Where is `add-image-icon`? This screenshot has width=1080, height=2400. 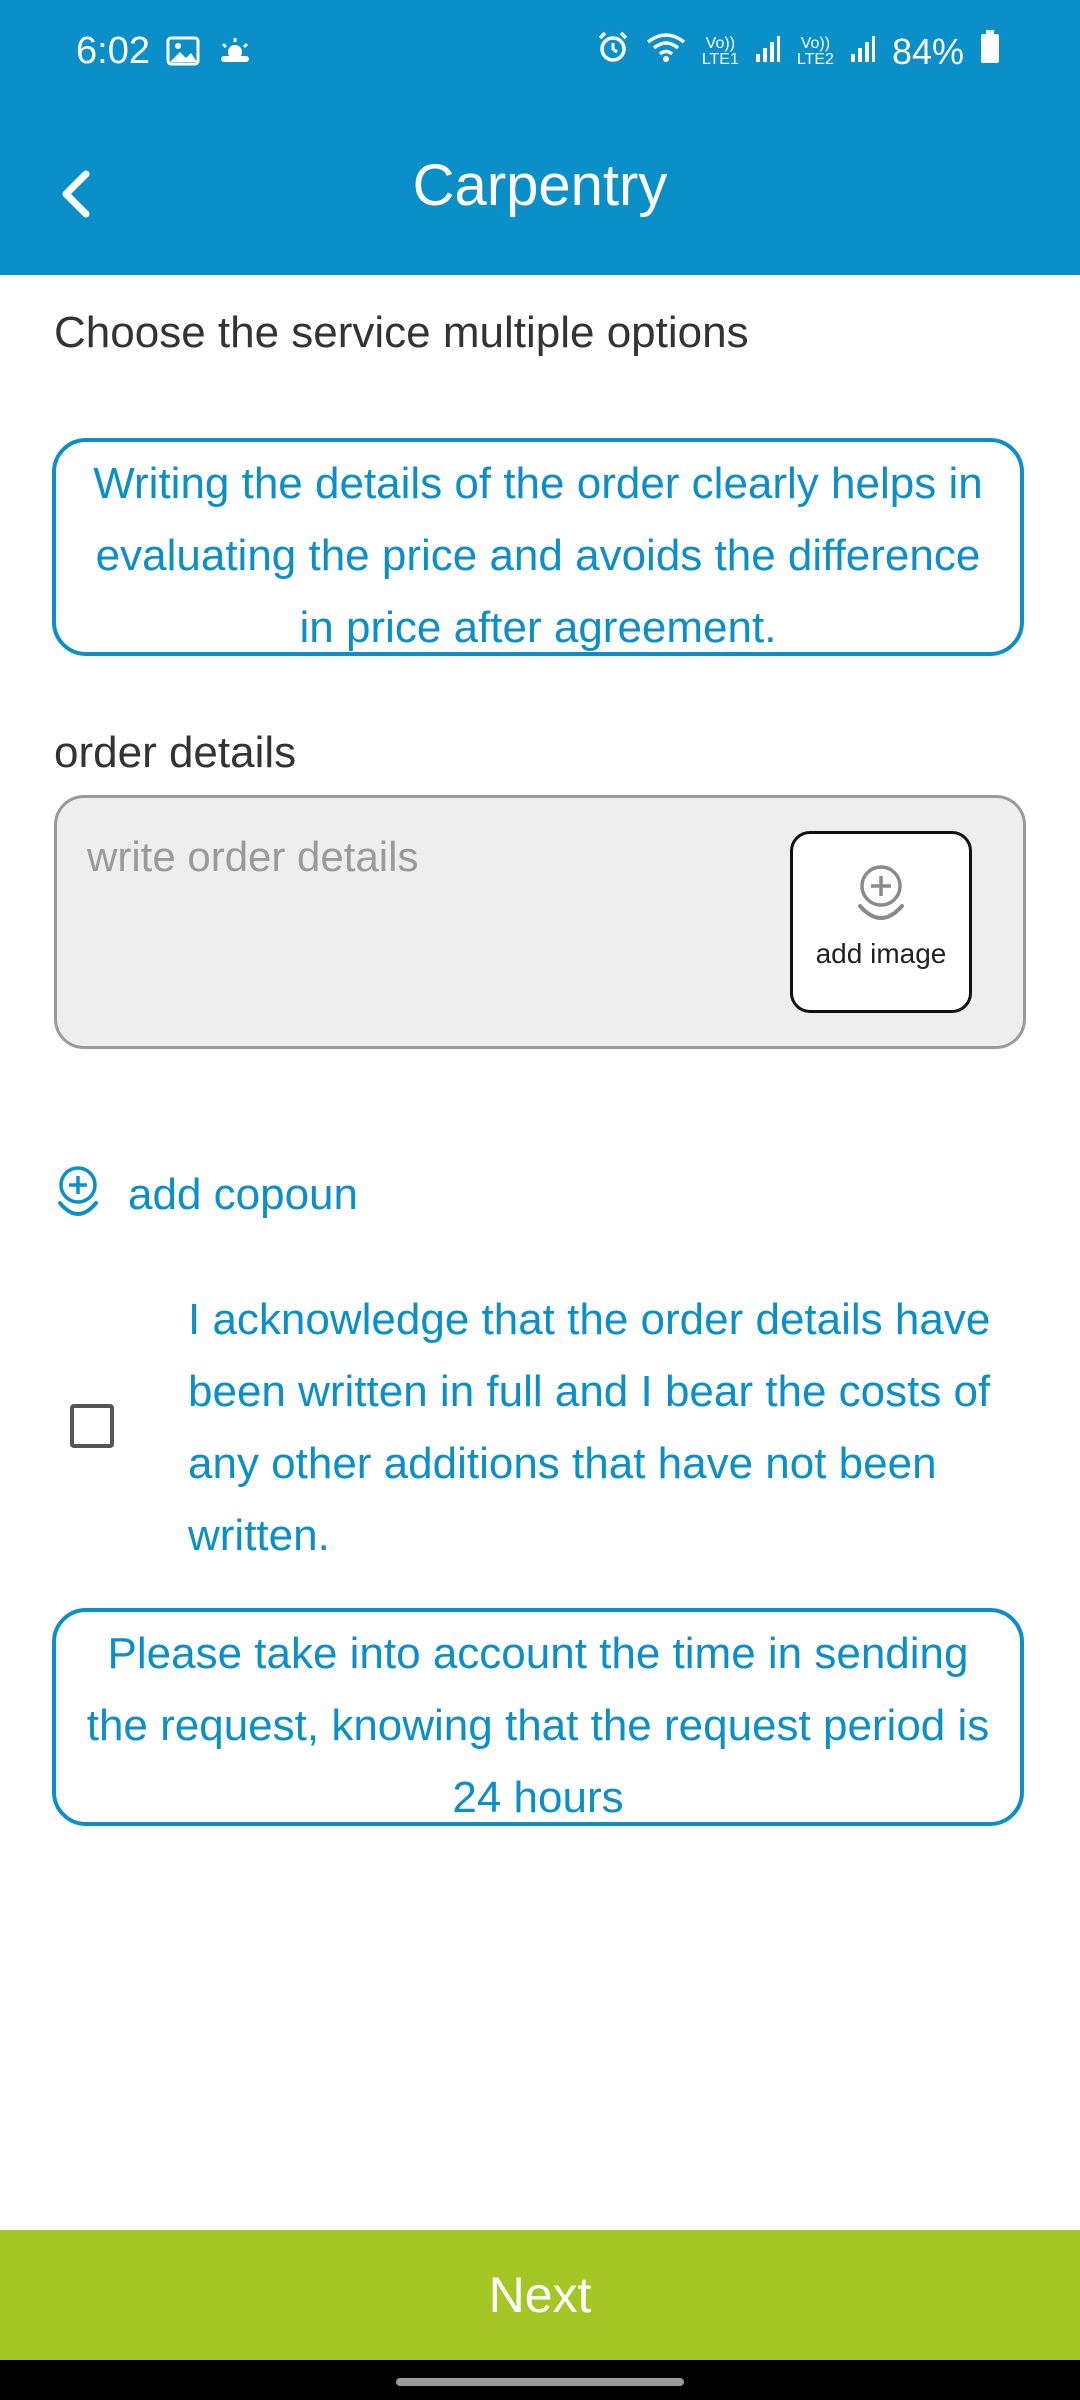
add-image-icon is located at coordinates (881, 897).